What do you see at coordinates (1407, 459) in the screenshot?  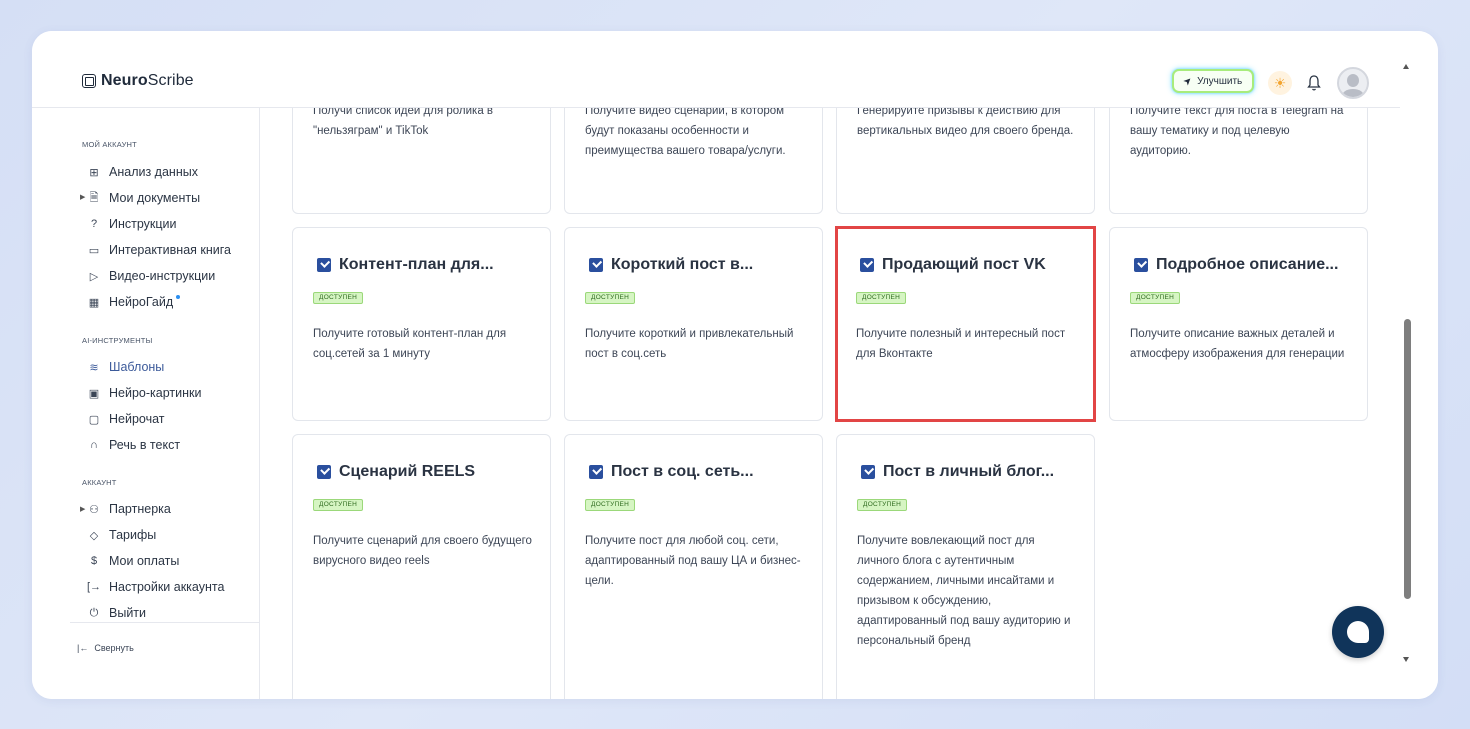 I see `scrollbar-thumb` at bounding box center [1407, 459].